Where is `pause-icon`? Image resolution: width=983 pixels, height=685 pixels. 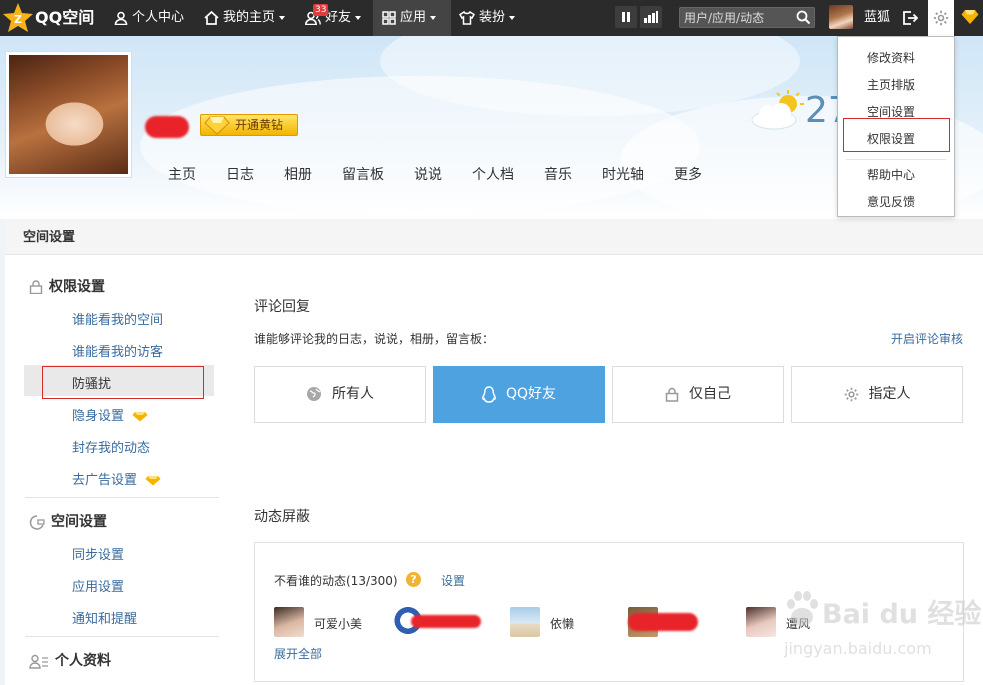
pause-icon is located at coordinates (626, 17).